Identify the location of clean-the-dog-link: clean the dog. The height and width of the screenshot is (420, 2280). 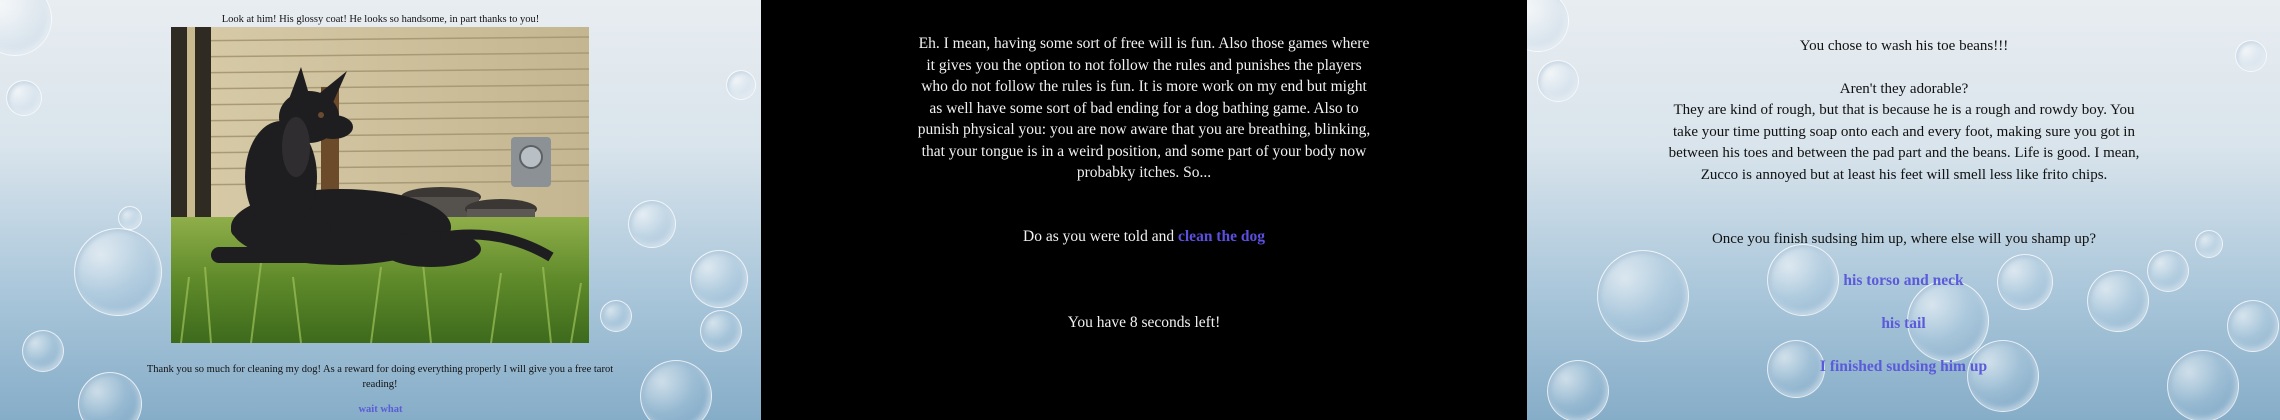
(1221, 236).